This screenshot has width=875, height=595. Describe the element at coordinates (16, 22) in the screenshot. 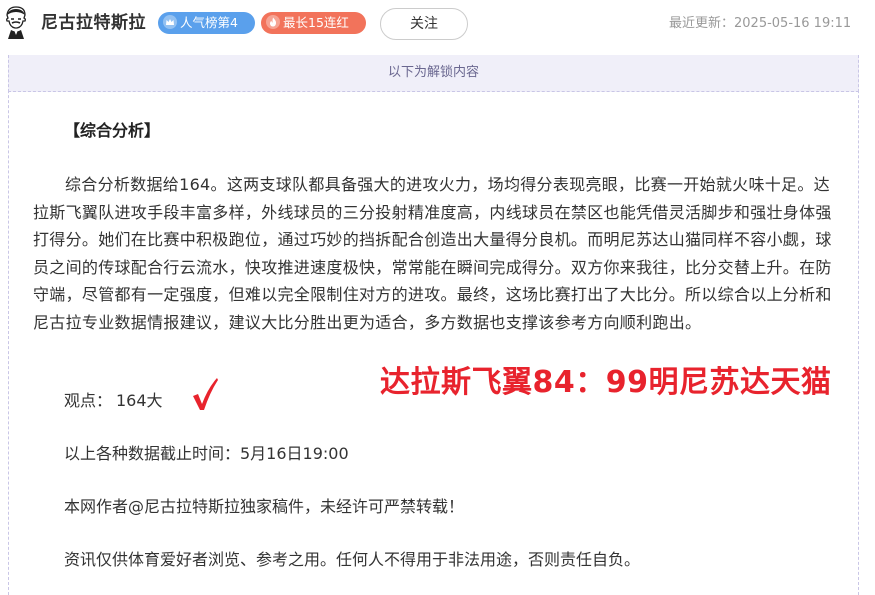

I see `avatar` at that location.